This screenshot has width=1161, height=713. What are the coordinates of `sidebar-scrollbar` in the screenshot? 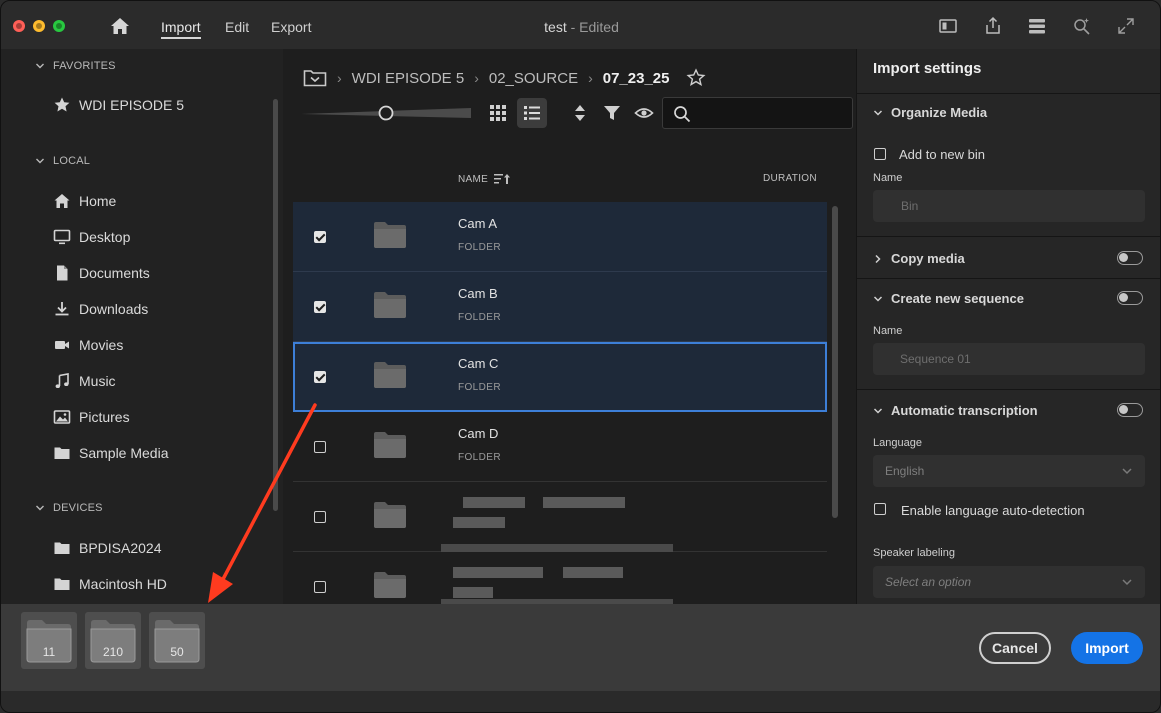 It's located at (275, 305).